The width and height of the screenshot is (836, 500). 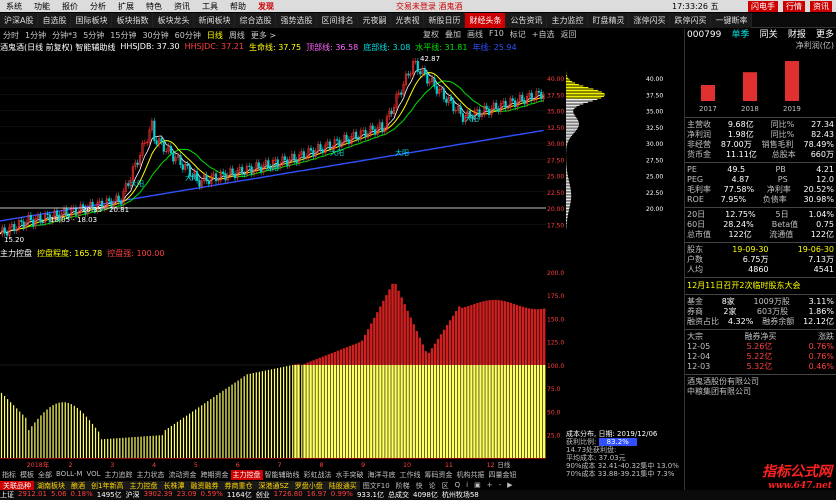 What do you see at coordinates (14, 6) in the screenshot?
I see `menu-system: 系统` at bounding box center [14, 6].